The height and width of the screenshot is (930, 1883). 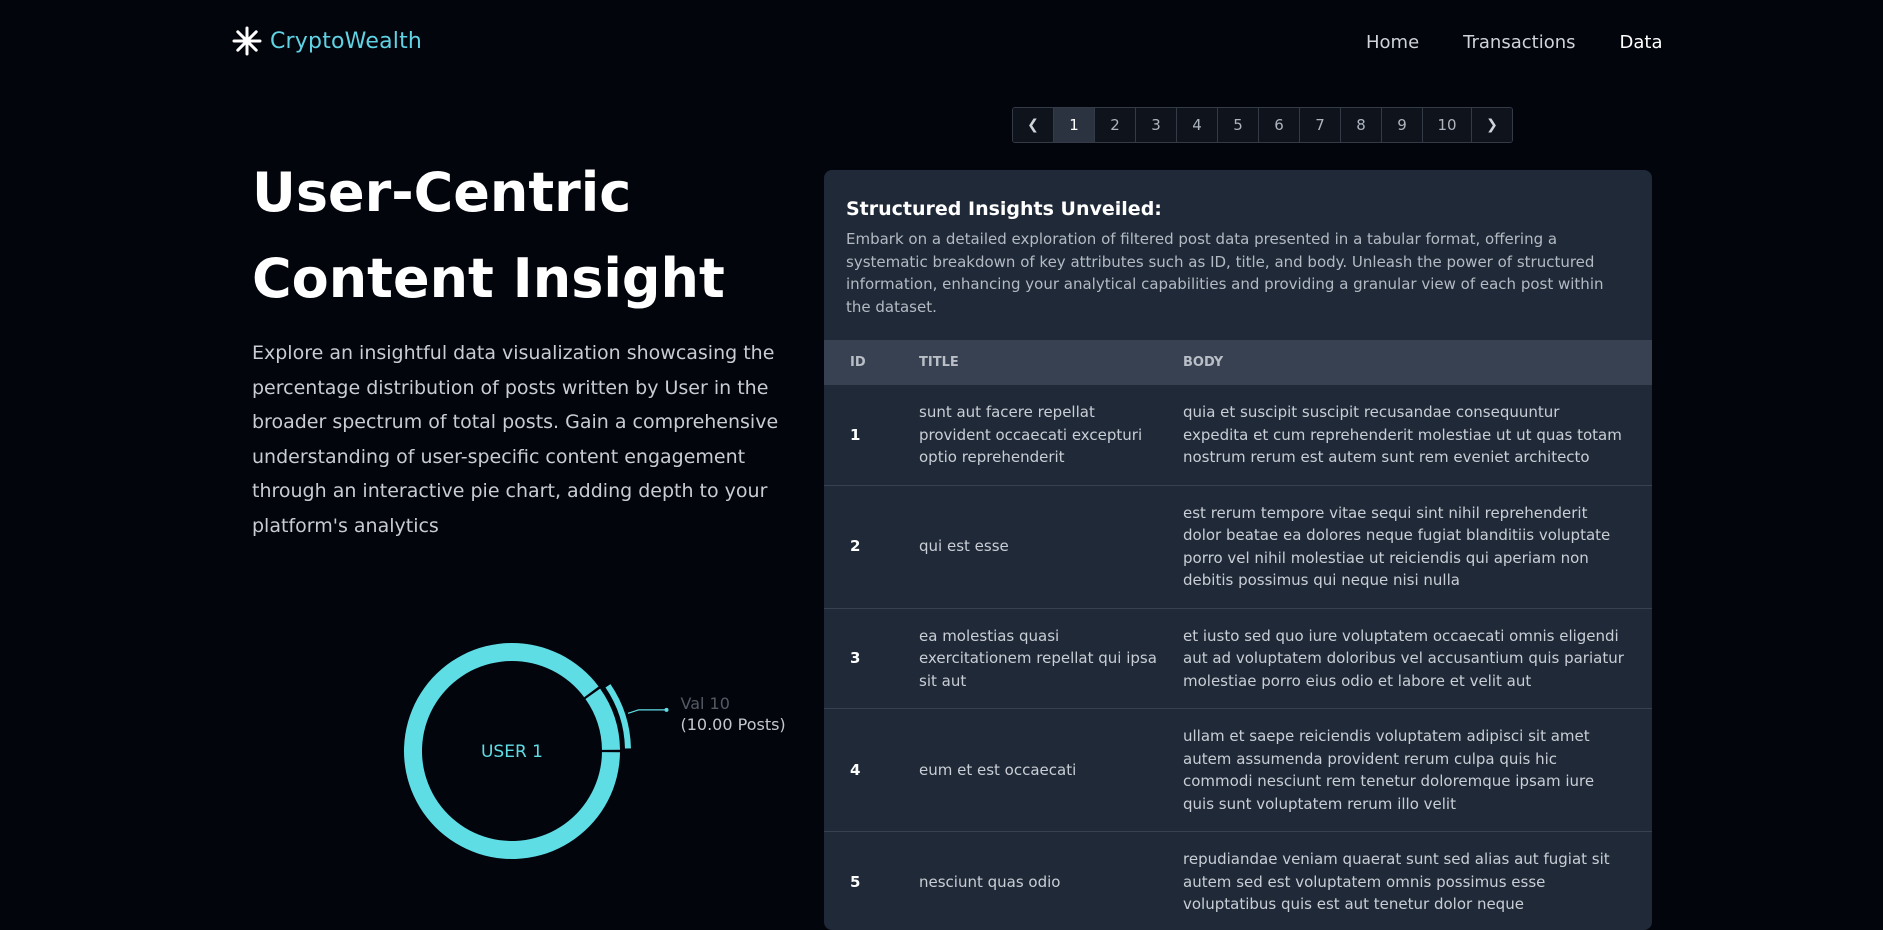 I want to click on page-title: User-Centric Content Insight, so click(x=512, y=236).